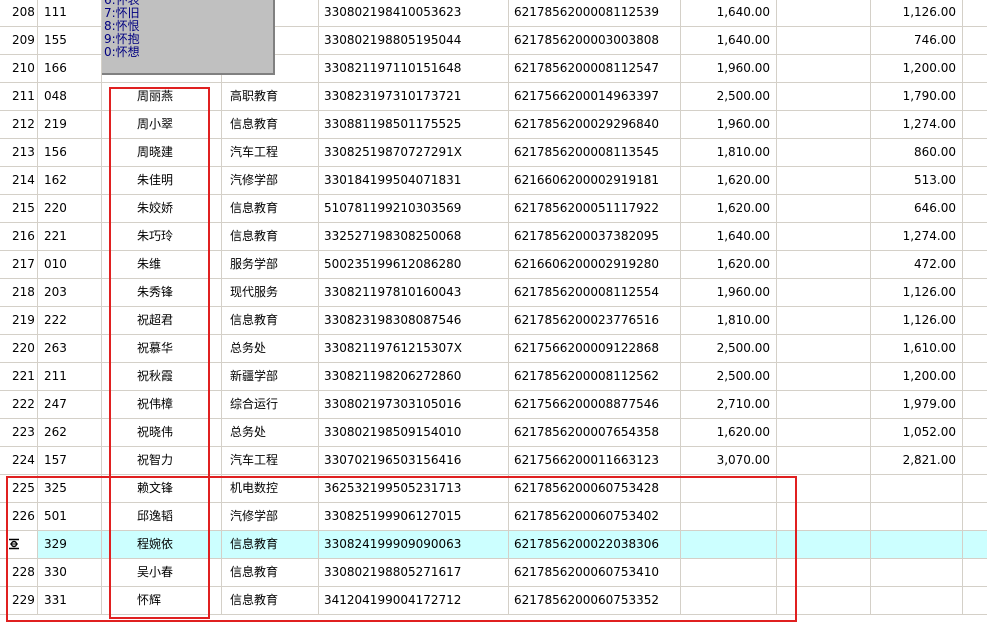 The height and width of the screenshot is (622, 987). What do you see at coordinates (595, 208) in the screenshot?
I see `bank-account-cell: 6217856200051117922` at bounding box center [595, 208].